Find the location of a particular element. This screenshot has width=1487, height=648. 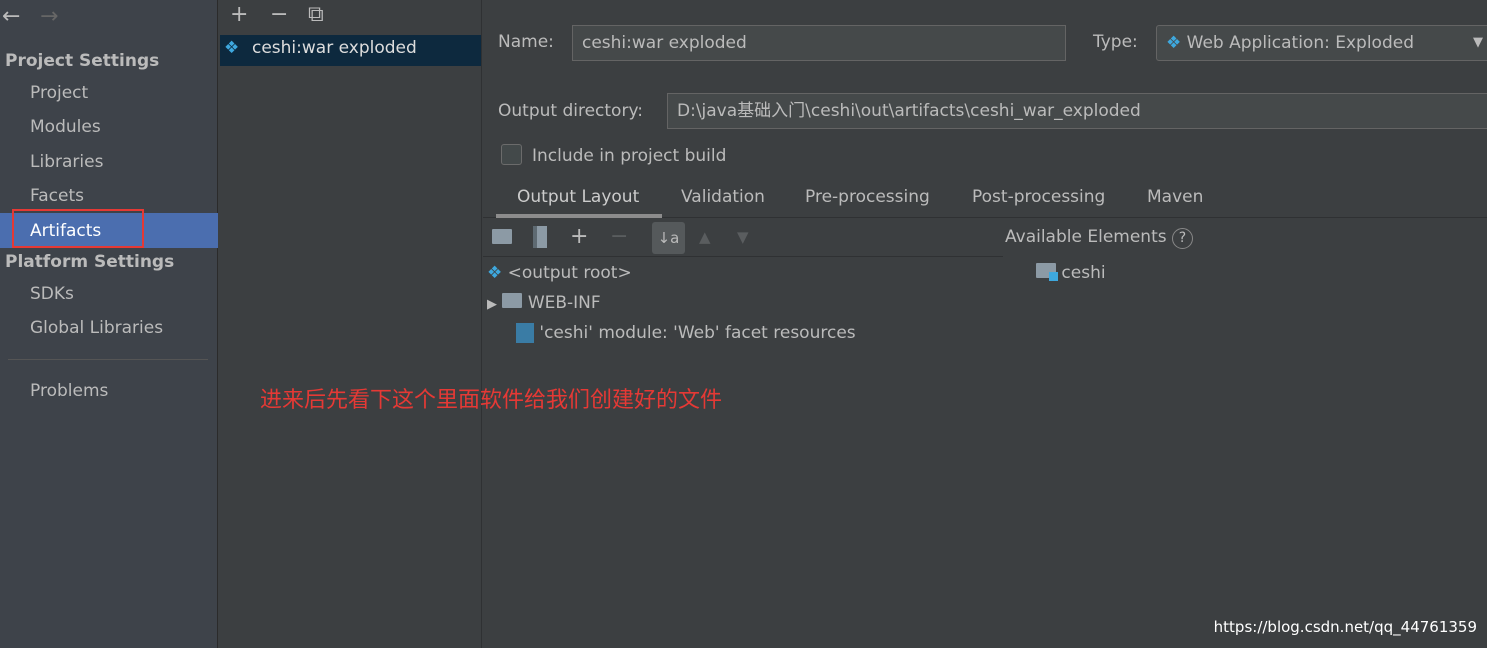

artifact-list-item: ❖ ceshi:war exploded is located at coordinates (350, 50).